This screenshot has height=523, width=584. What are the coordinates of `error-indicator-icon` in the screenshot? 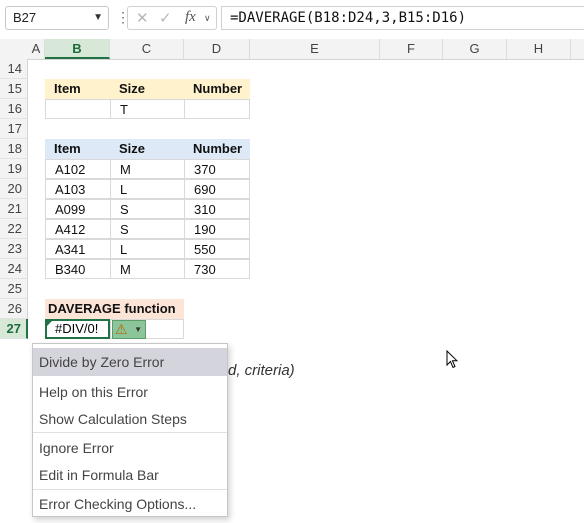 It's located at (49, 323).